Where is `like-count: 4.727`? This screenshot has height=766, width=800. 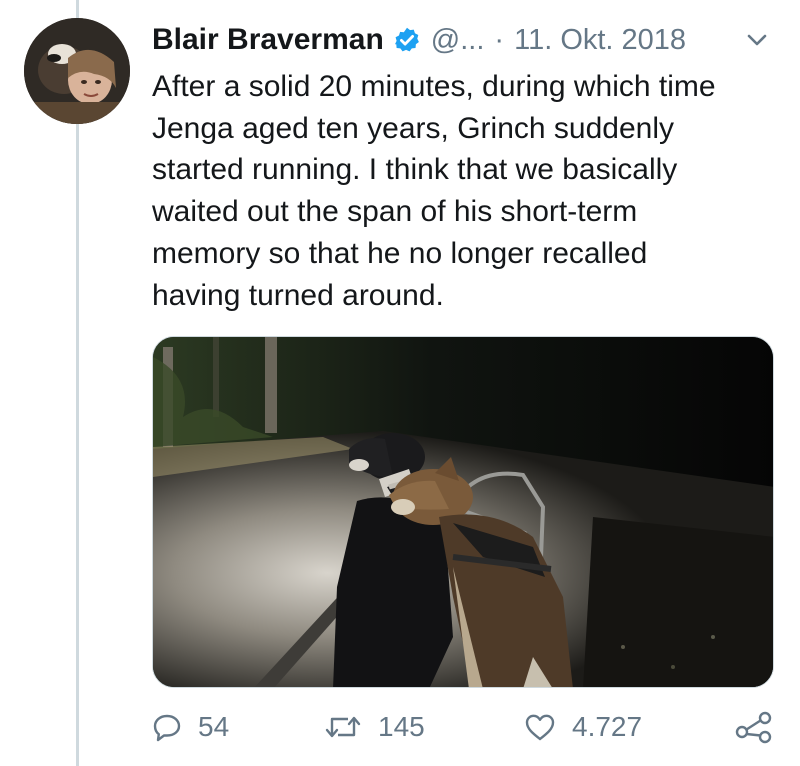
like-count: 4.727 is located at coordinates (607, 726).